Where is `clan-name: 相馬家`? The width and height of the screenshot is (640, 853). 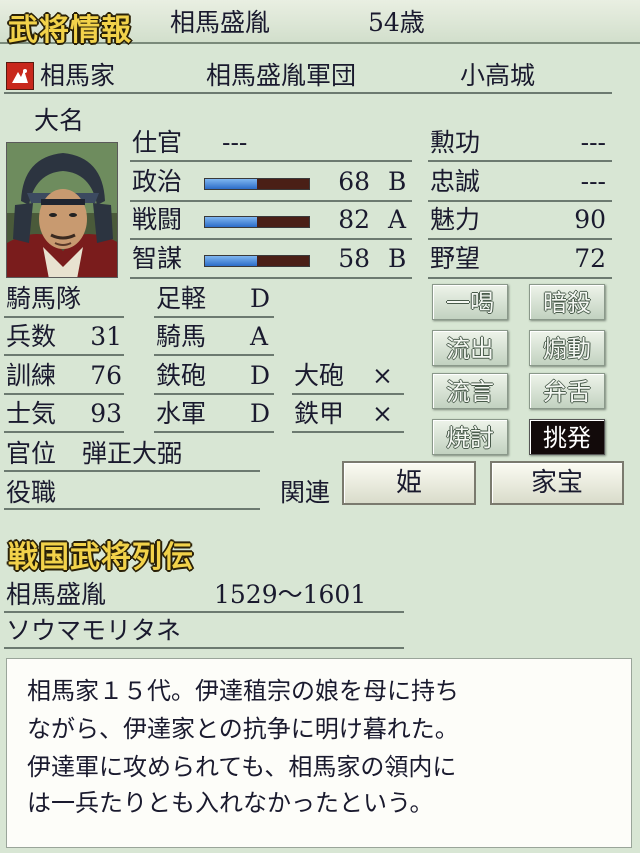
clan-name: 相馬家 is located at coordinates (78, 75).